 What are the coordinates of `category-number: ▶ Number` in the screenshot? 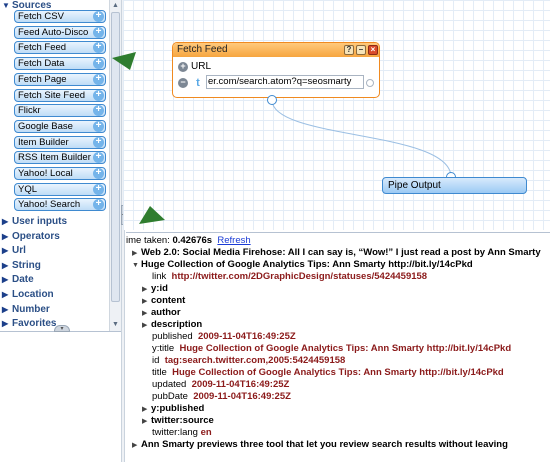 It's located at (26, 309).